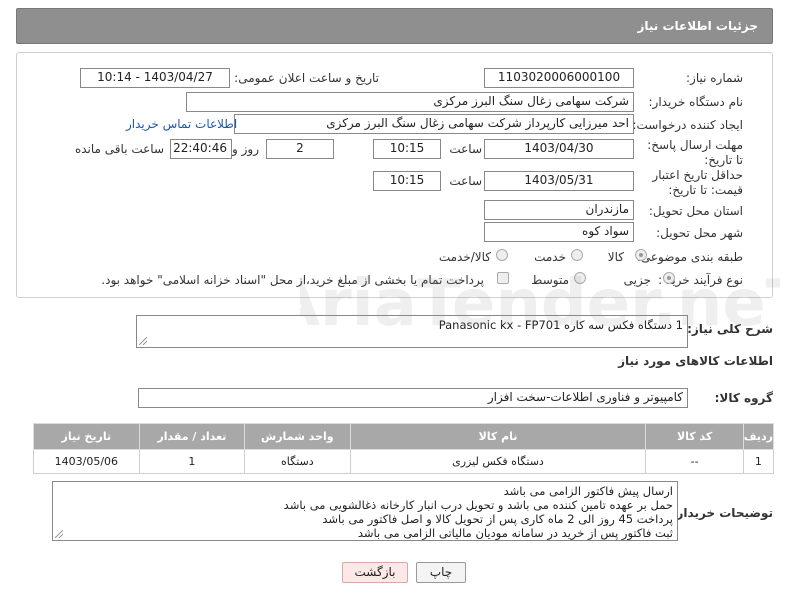 This screenshot has width=789, height=598. What do you see at coordinates (498, 436) in the screenshot?
I see `col-header-name: نام کالا` at bounding box center [498, 436].